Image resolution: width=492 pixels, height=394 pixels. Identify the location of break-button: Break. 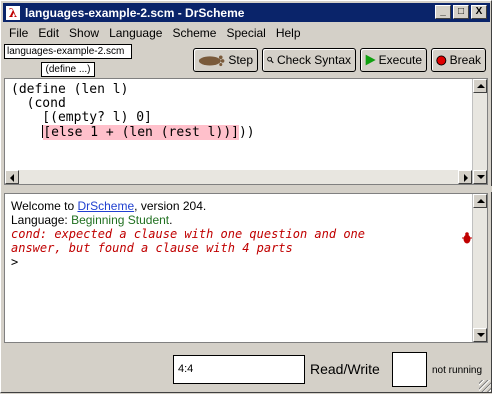
(458, 60).